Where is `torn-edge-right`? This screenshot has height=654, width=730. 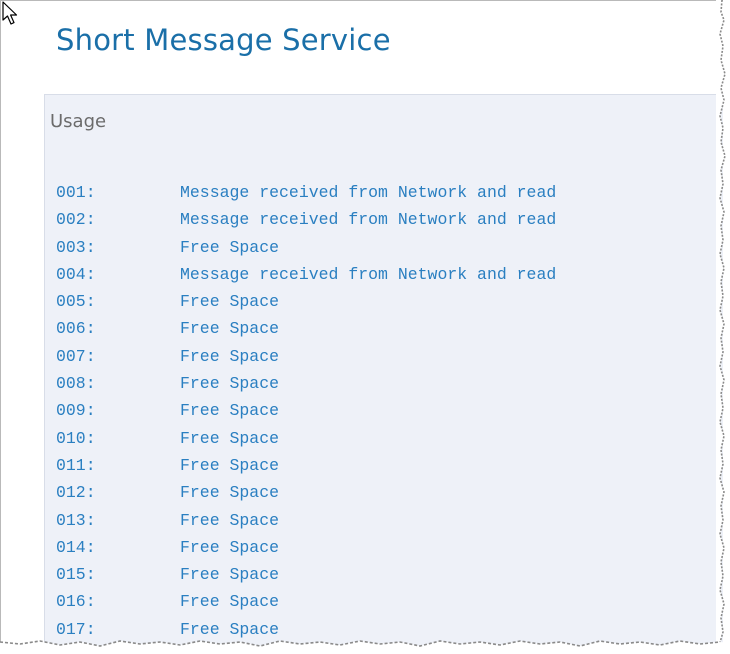
torn-edge-right is located at coordinates (721, 327).